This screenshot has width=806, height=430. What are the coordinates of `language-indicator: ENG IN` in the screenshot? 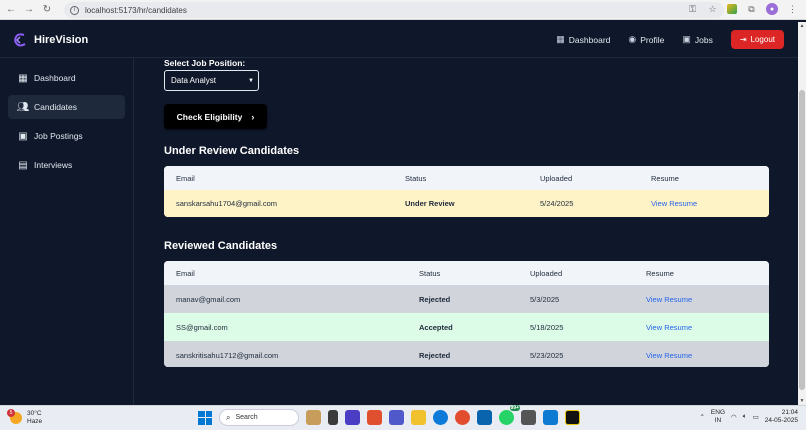 It's located at (718, 417).